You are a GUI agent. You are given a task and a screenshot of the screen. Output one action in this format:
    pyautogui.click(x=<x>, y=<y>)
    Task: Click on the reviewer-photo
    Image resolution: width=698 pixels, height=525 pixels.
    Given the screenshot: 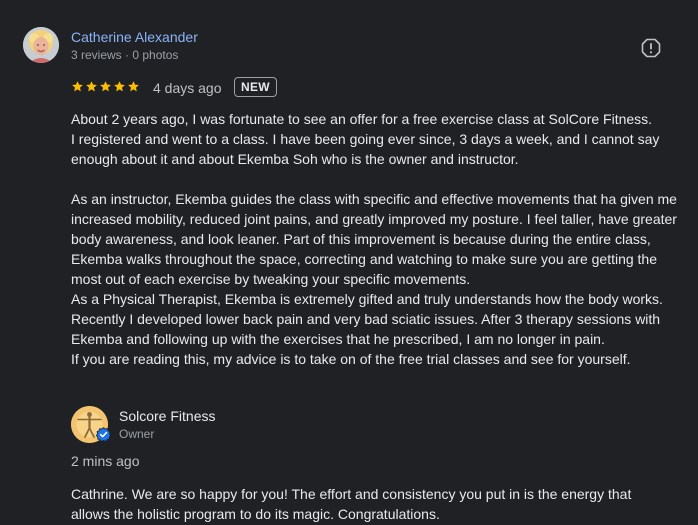 What is the action you would take?
    pyautogui.click(x=41, y=45)
    